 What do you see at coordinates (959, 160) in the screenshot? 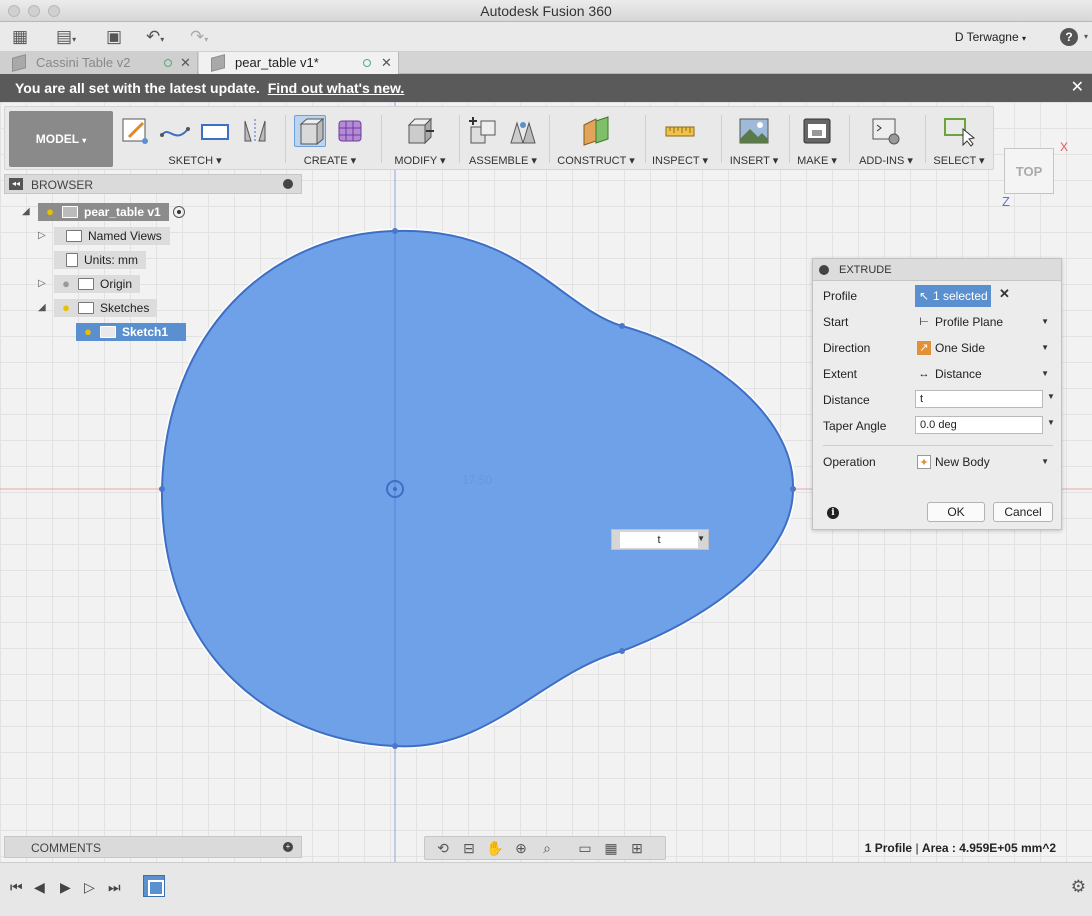
I see `select-menu: SELECT ▾` at bounding box center [959, 160].